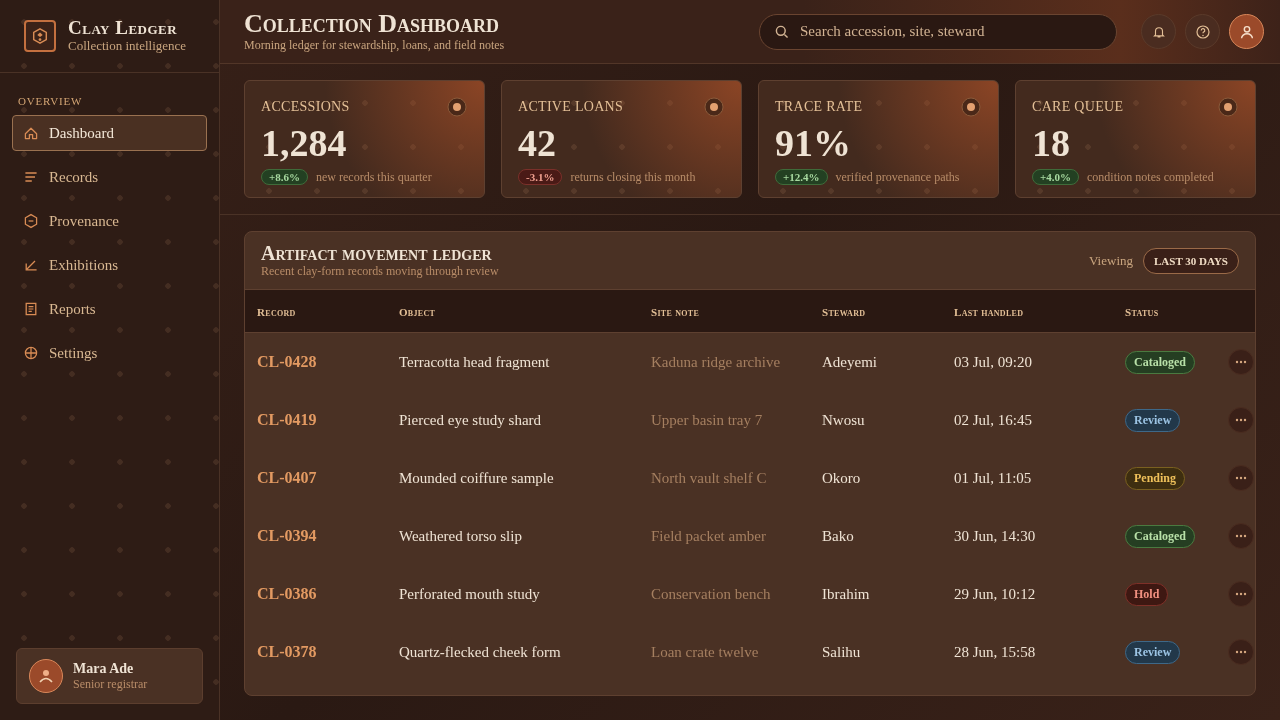 The height and width of the screenshot is (720, 1280). I want to click on table-cell: 28 Jun, 15:58, so click(995, 651).